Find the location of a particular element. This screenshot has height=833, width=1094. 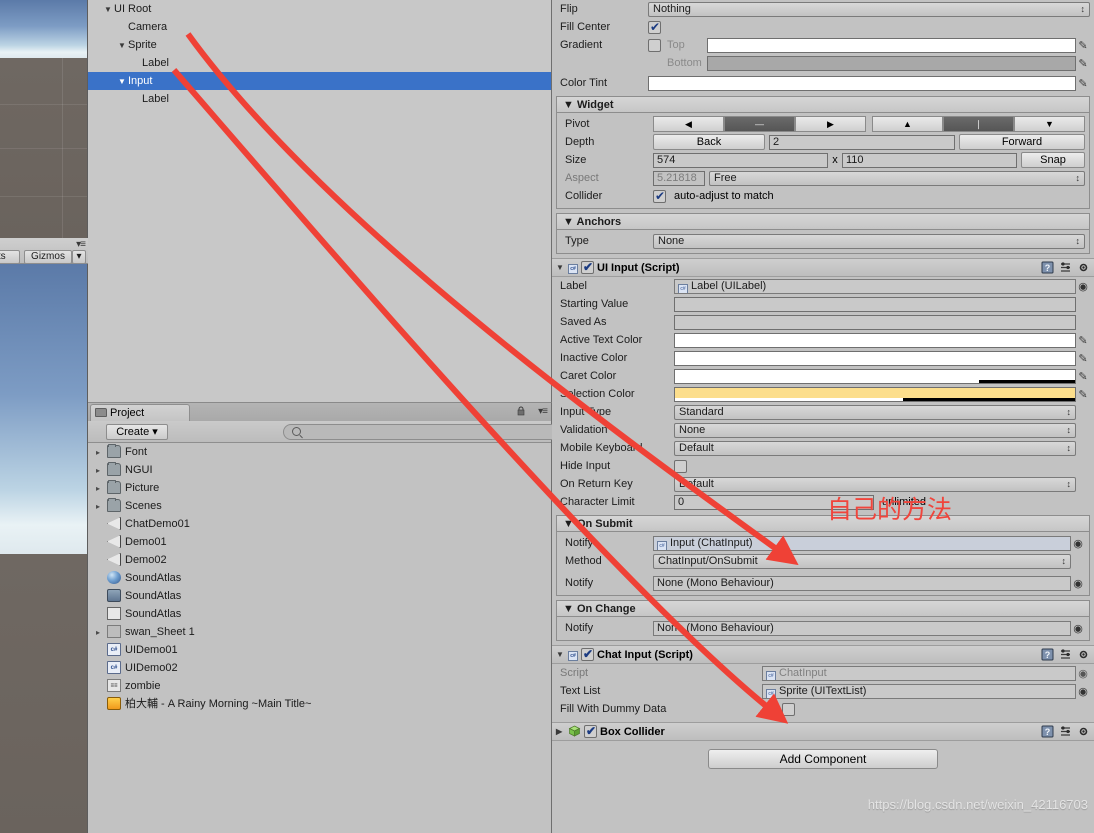

component-header-box-collider: ▶ Box Collider ? is located at coordinates (823, 731).